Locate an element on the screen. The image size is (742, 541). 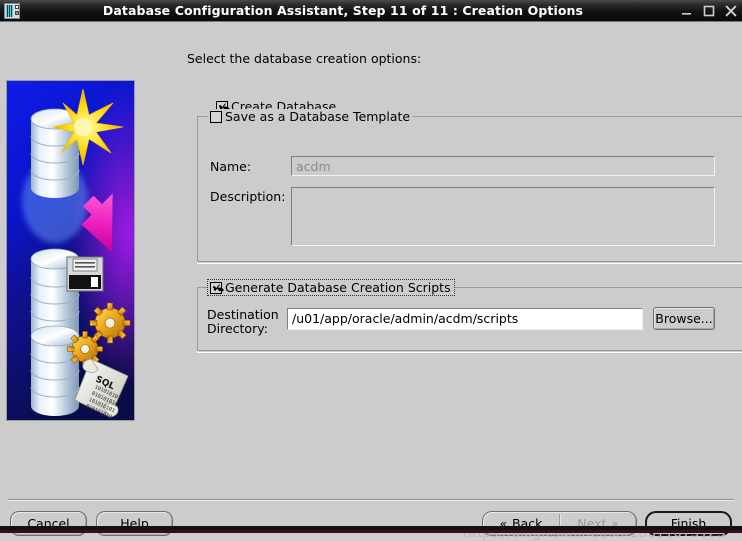
template-description-input is located at coordinates (503, 216).